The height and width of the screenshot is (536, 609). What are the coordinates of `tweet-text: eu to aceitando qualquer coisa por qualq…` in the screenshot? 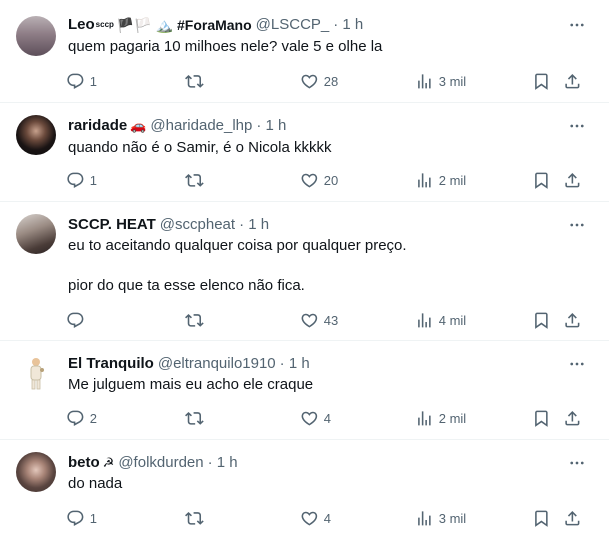 It's located at (237, 265).